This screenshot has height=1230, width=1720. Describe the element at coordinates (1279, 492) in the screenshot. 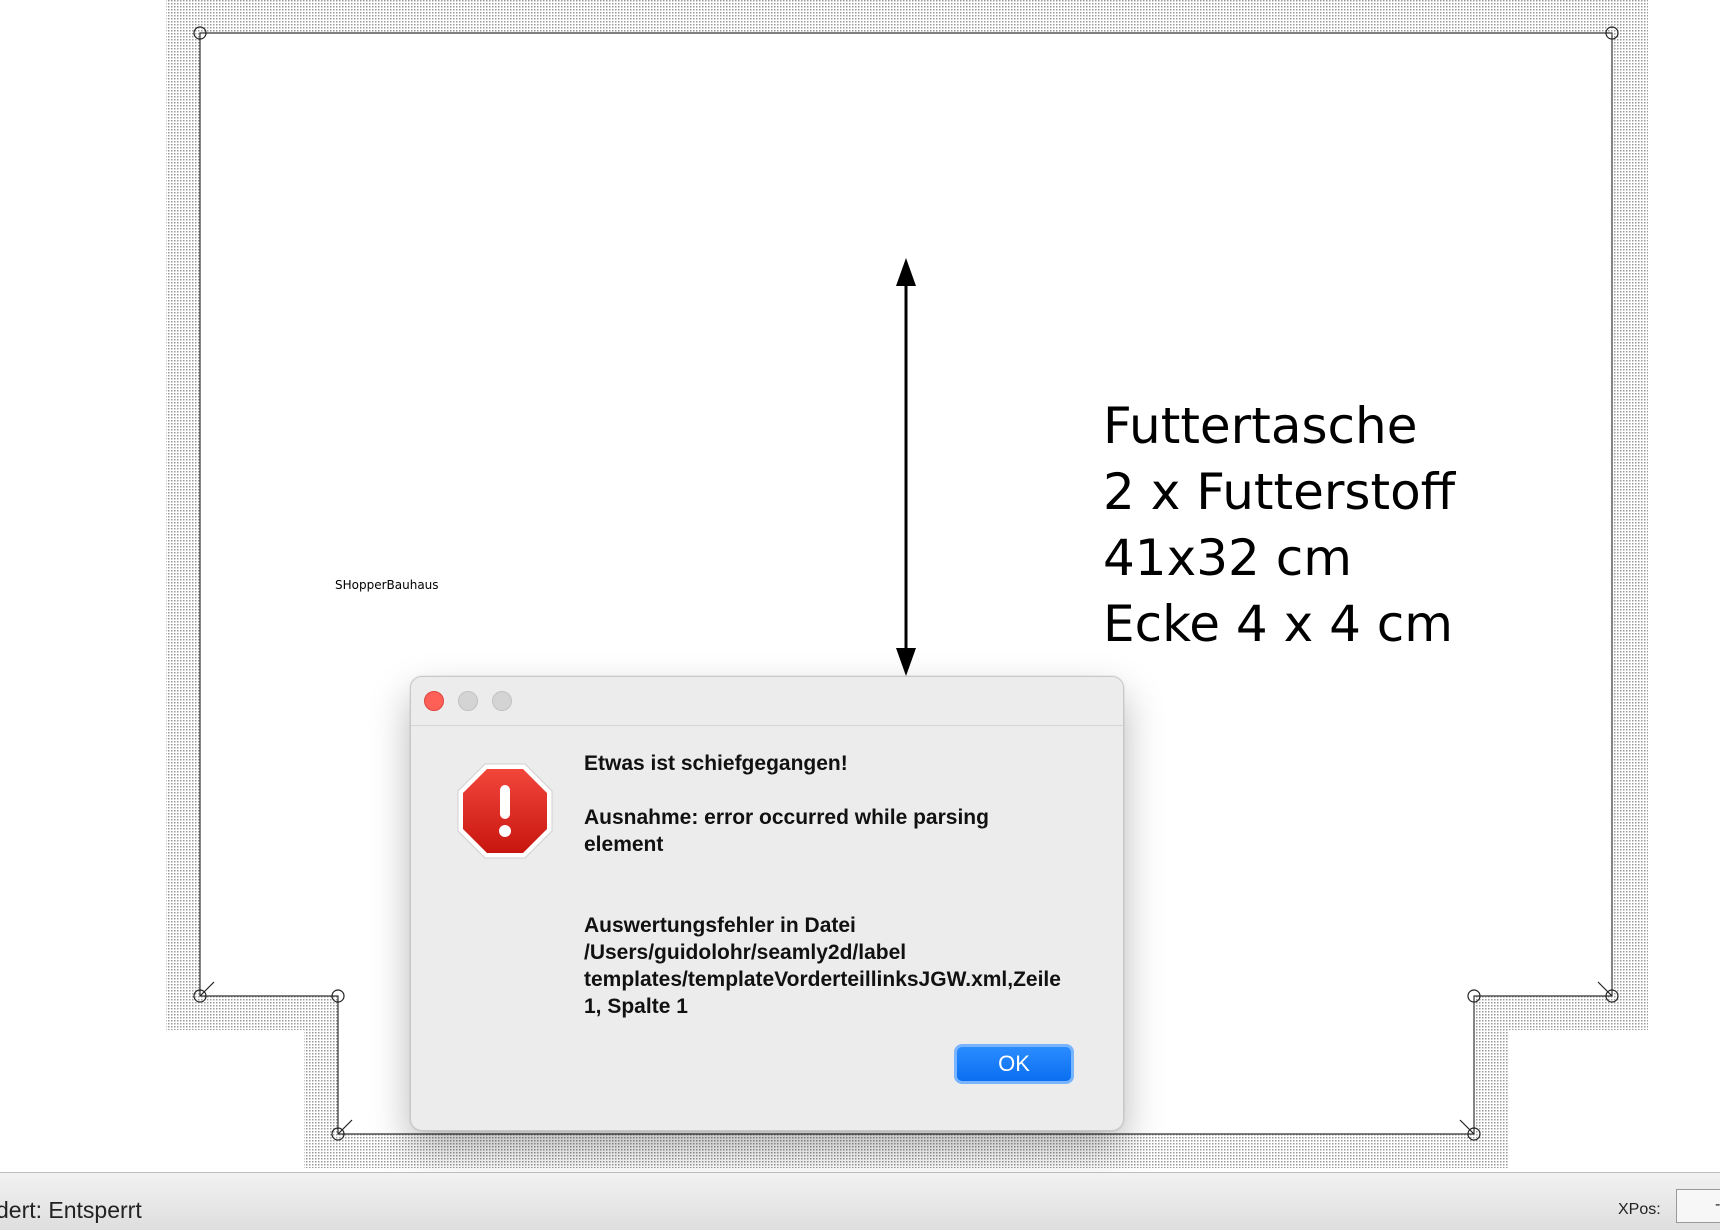

I see `piece-label-line-quantity: 2 x Futterstoff` at that location.